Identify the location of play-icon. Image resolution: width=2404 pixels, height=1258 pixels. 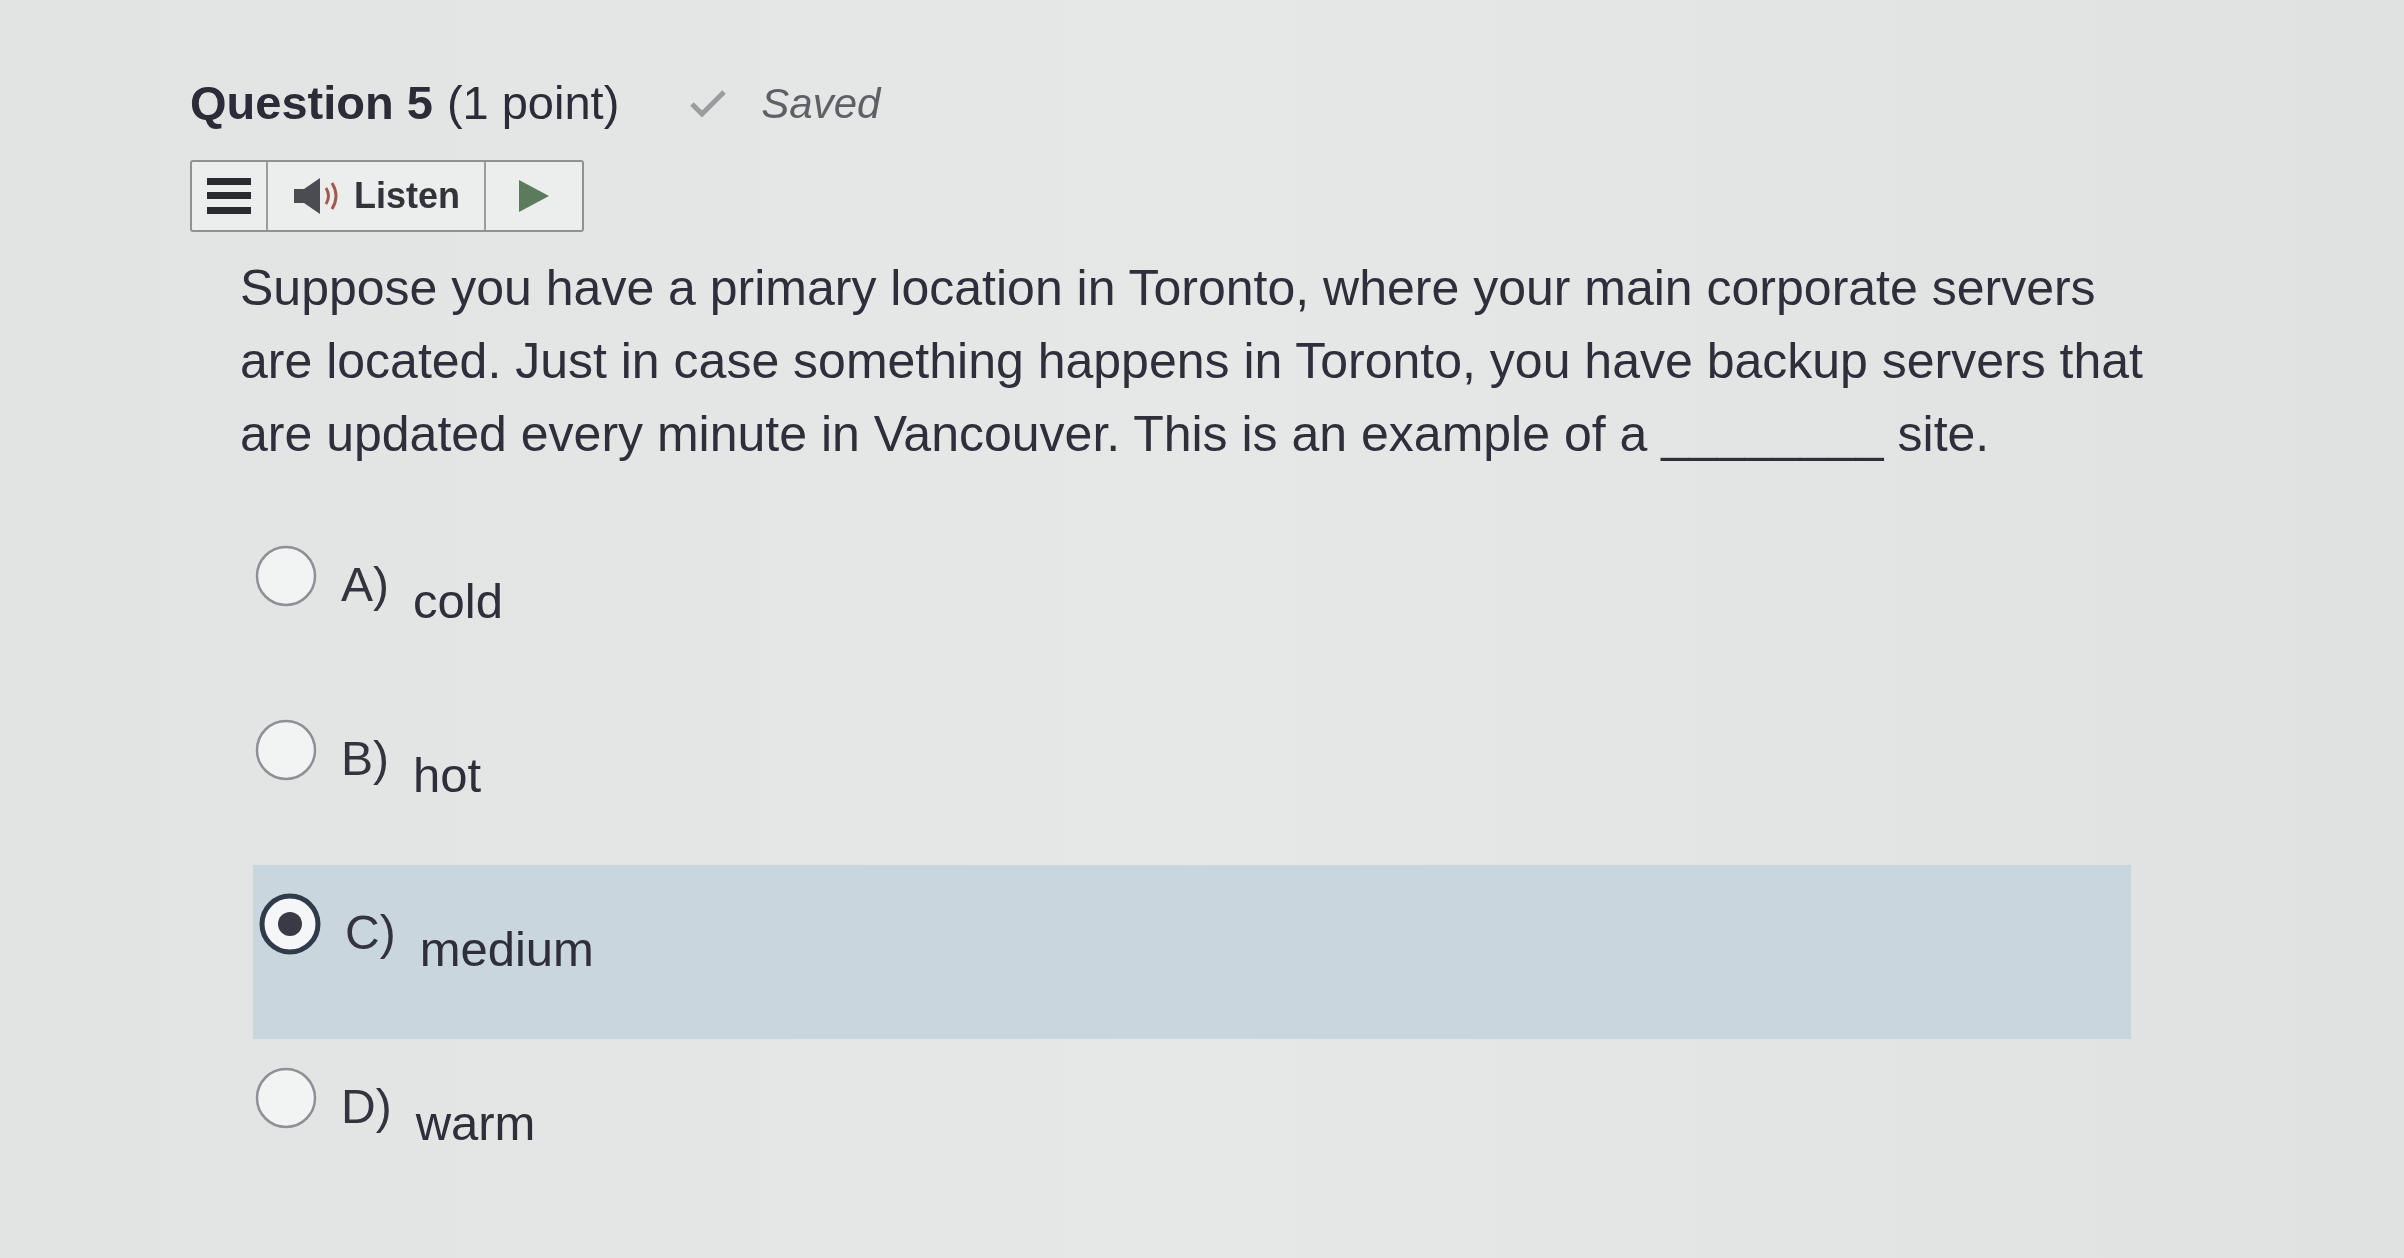
(534, 196).